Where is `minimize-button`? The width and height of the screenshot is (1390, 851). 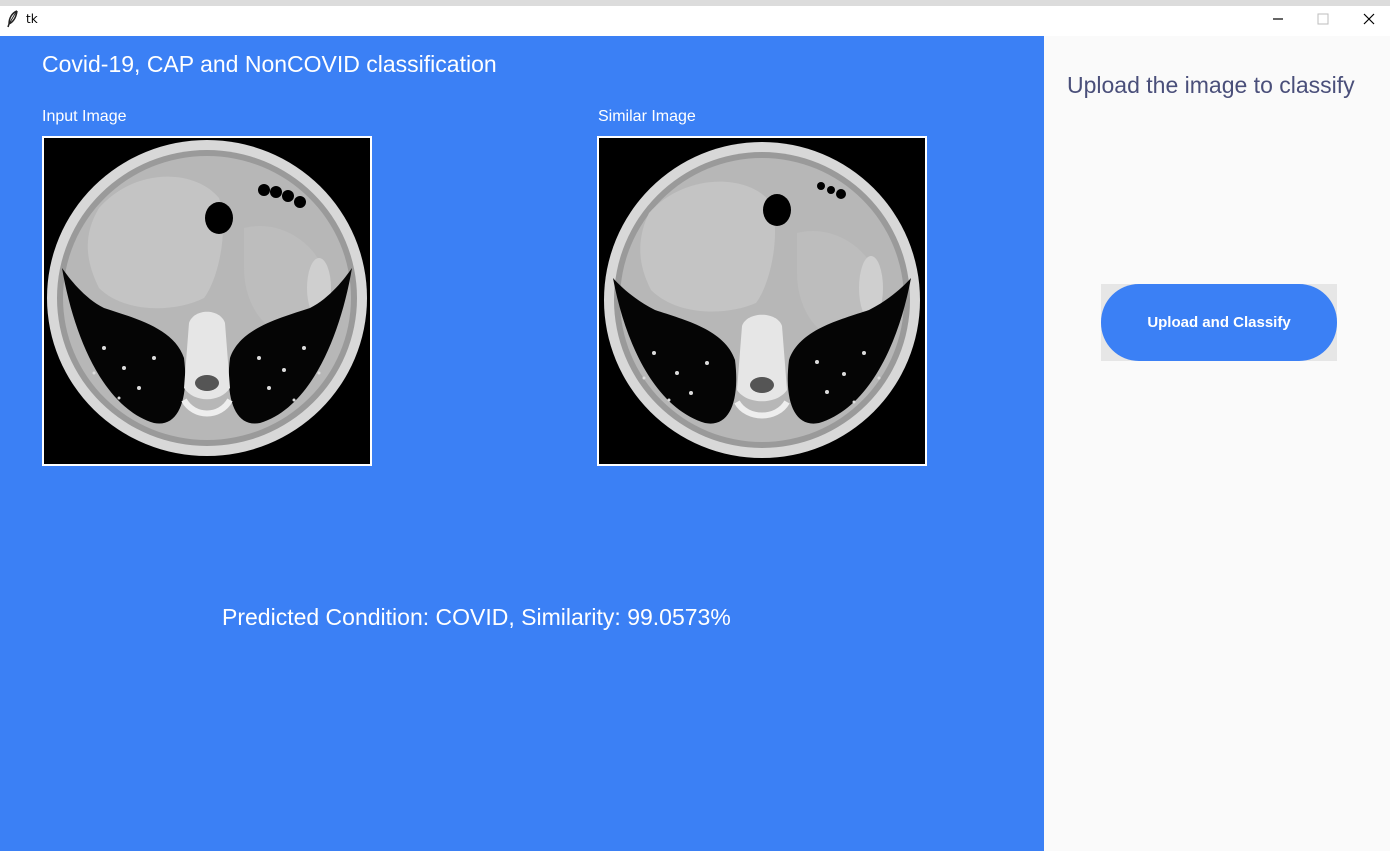 minimize-button is located at coordinates (1278, 21).